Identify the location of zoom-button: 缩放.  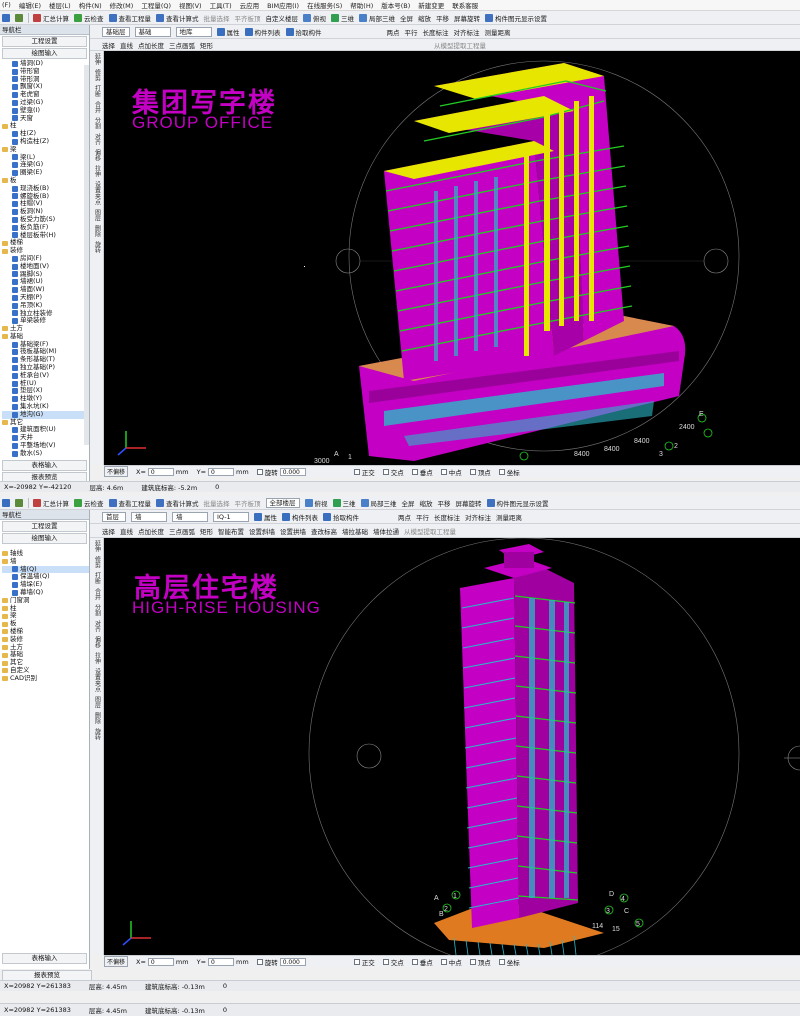
(426, 503).